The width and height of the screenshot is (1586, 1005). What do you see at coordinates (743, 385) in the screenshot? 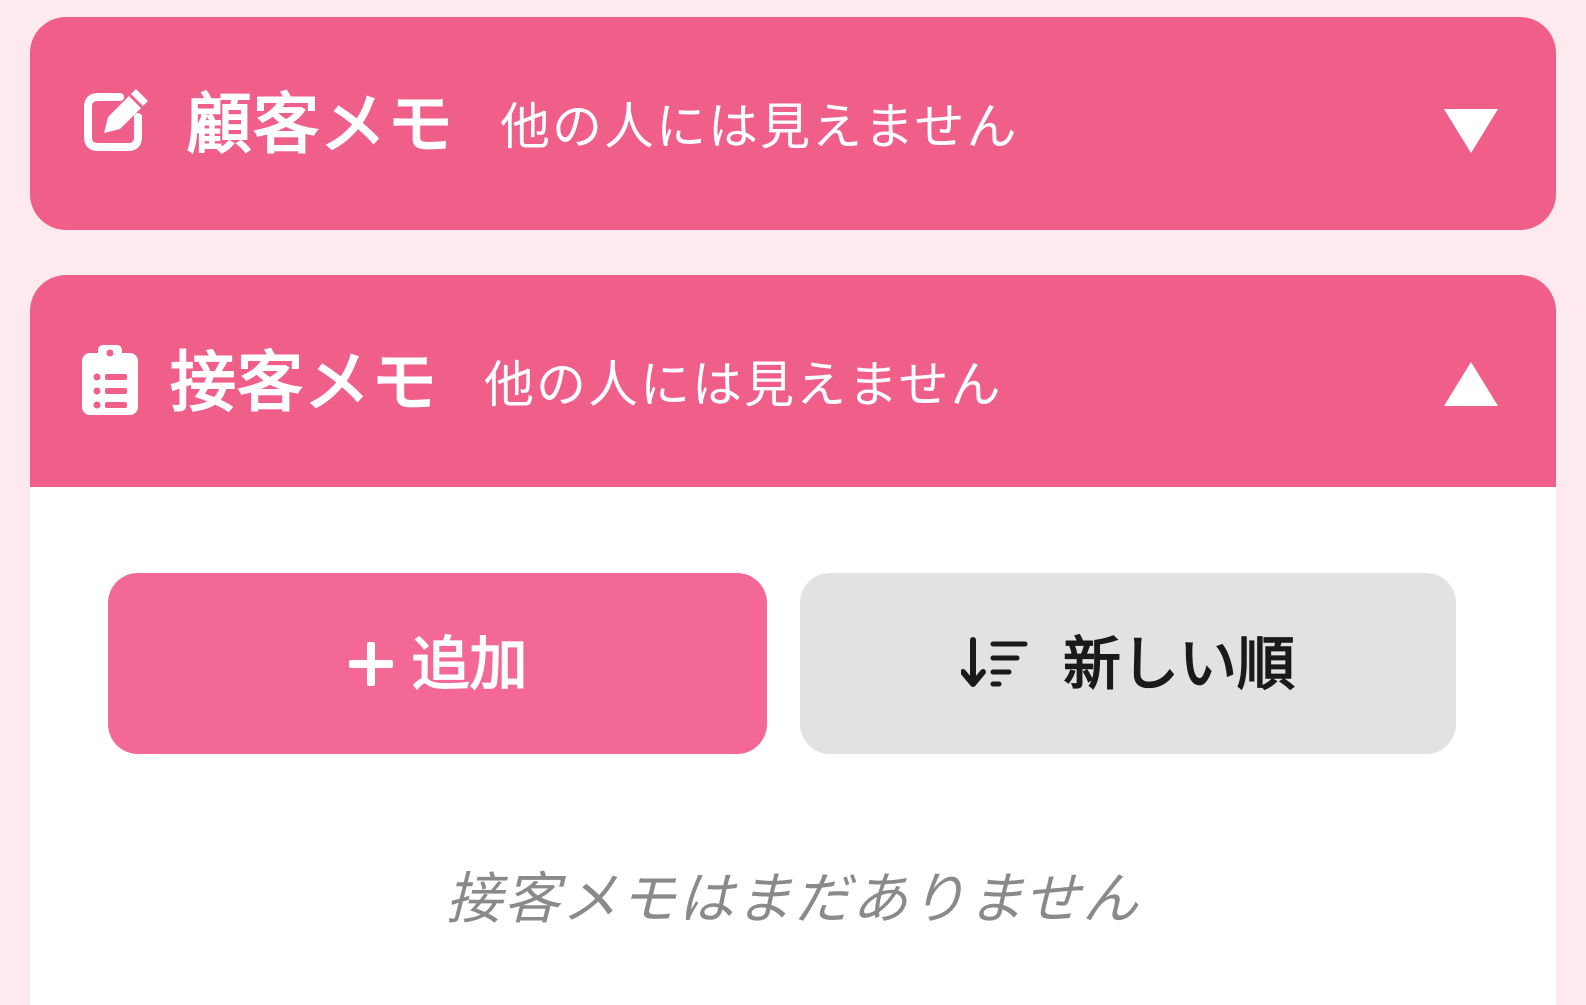
I see `service-memo-subtitle: 他の人には見えません` at bounding box center [743, 385].